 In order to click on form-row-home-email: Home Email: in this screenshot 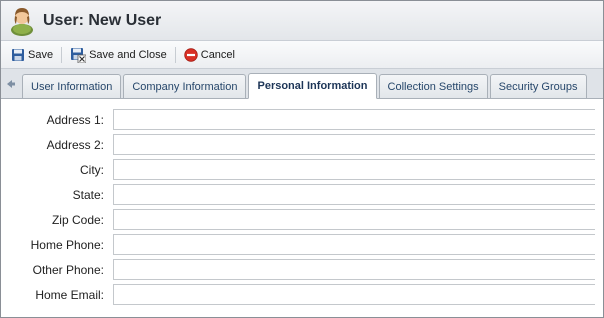, I will do `click(302, 294)`.